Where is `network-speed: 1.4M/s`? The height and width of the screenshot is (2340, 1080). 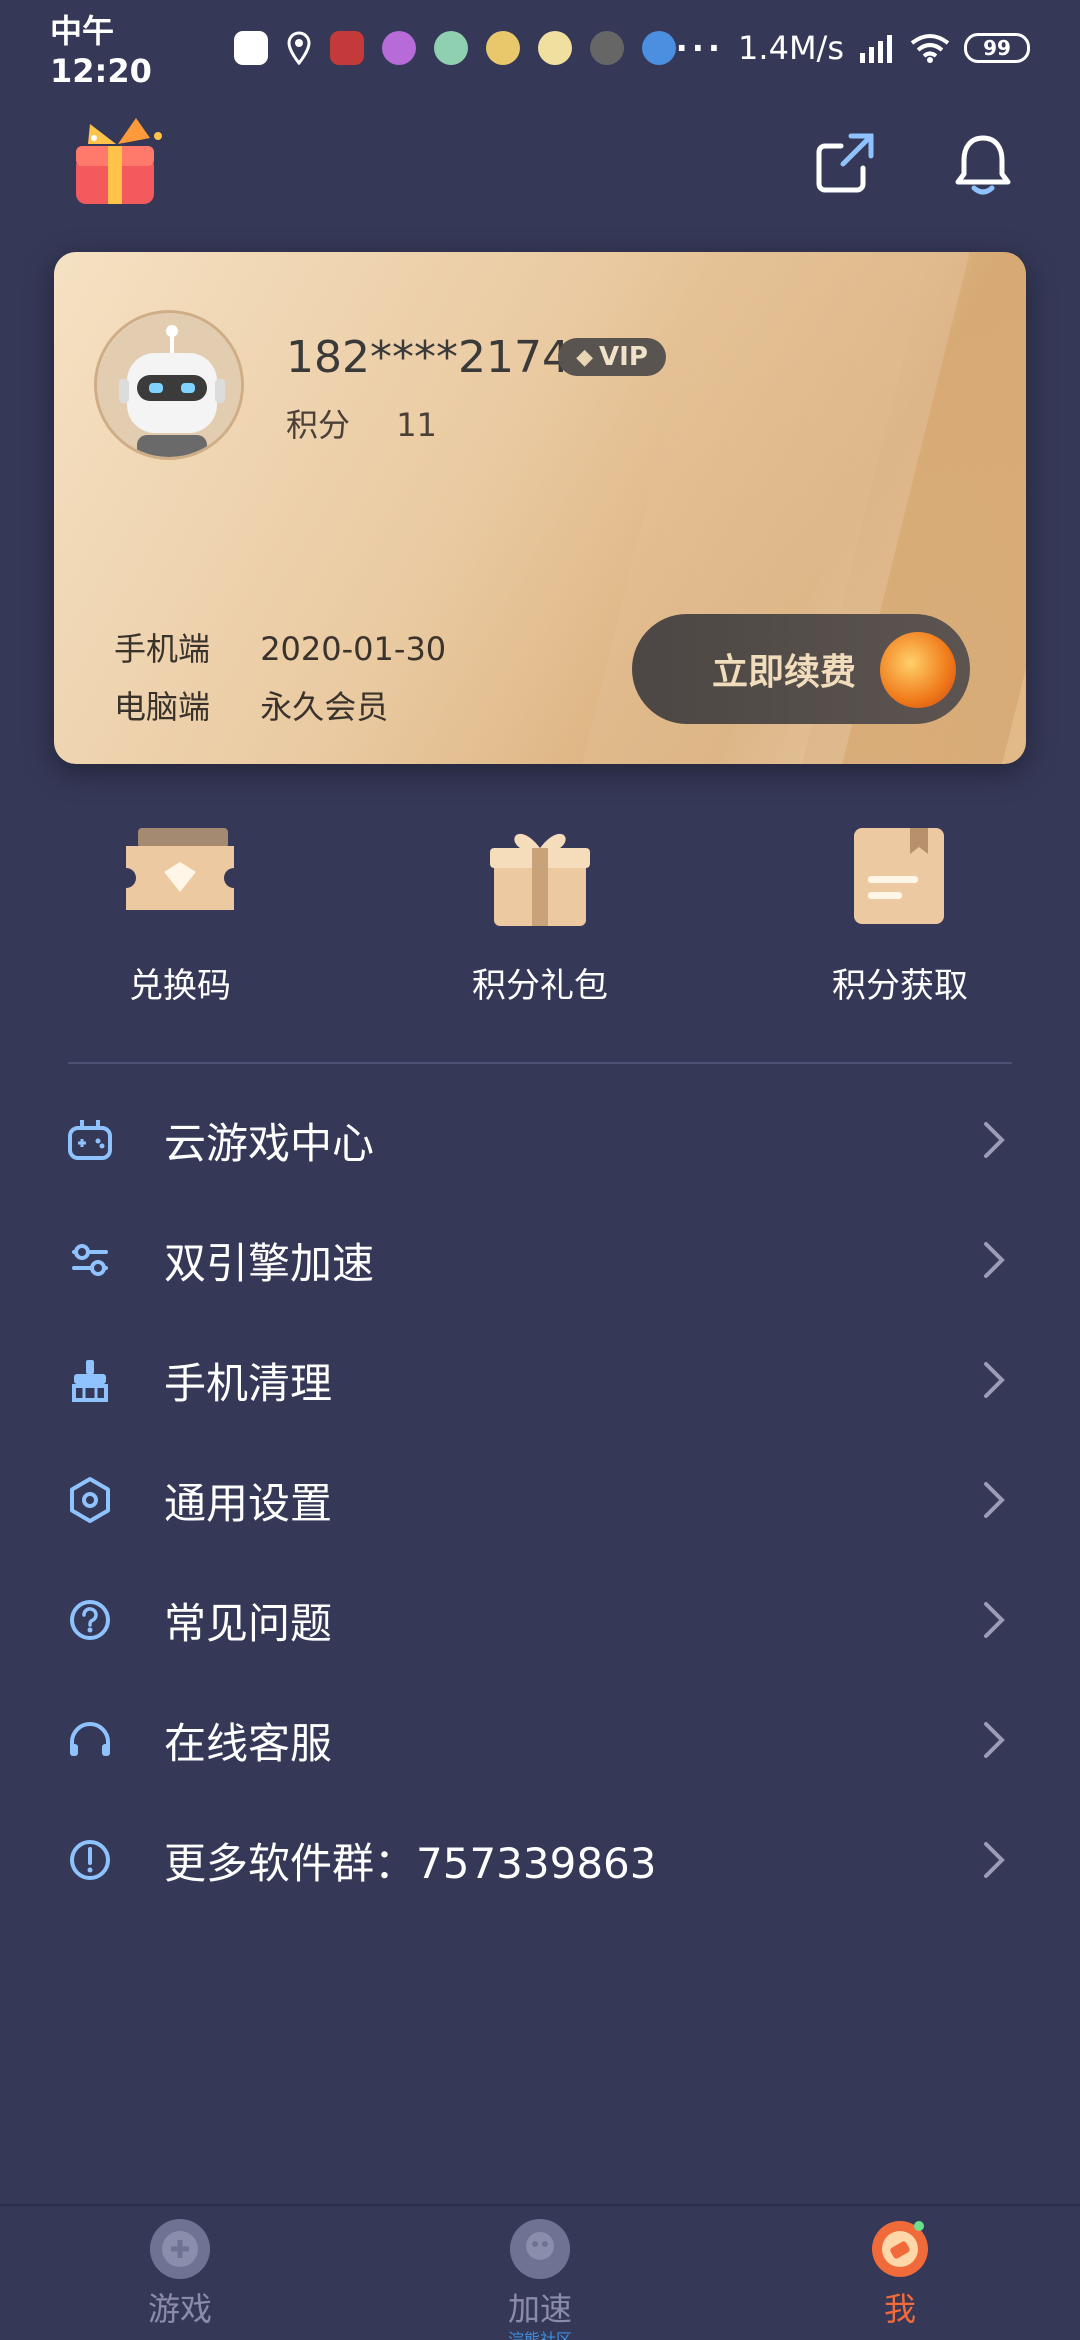
network-speed: 1.4M/s is located at coordinates (791, 48).